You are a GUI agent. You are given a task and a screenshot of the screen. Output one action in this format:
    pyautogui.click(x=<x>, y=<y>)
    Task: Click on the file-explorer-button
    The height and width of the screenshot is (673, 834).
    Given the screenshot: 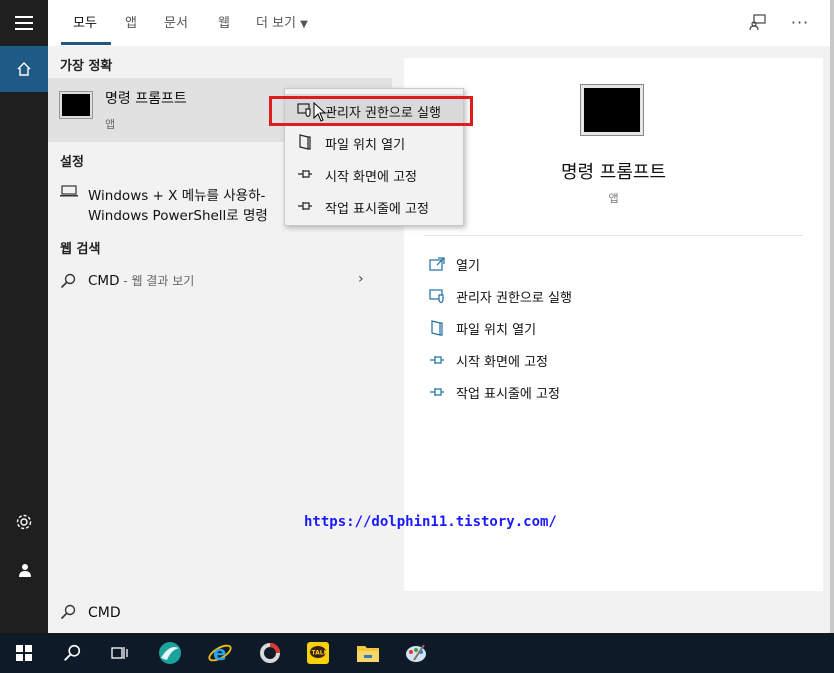 What is the action you would take?
    pyautogui.click(x=368, y=653)
    